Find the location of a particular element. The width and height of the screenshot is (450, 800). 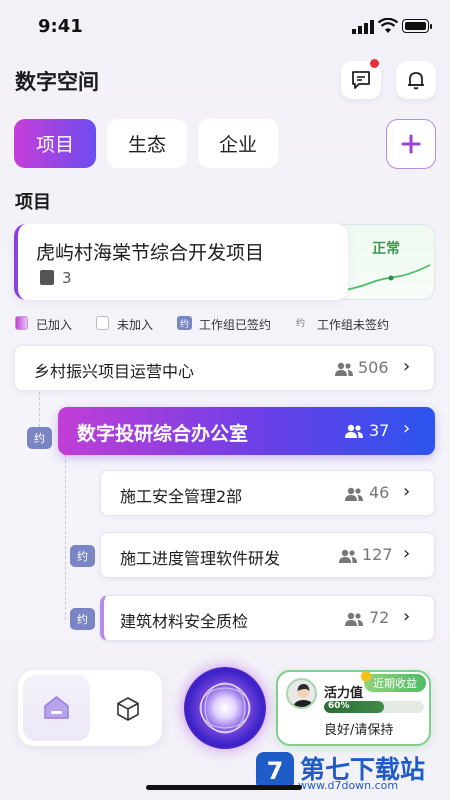

vitality-status: 良好/请保持 is located at coordinates (359, 730).